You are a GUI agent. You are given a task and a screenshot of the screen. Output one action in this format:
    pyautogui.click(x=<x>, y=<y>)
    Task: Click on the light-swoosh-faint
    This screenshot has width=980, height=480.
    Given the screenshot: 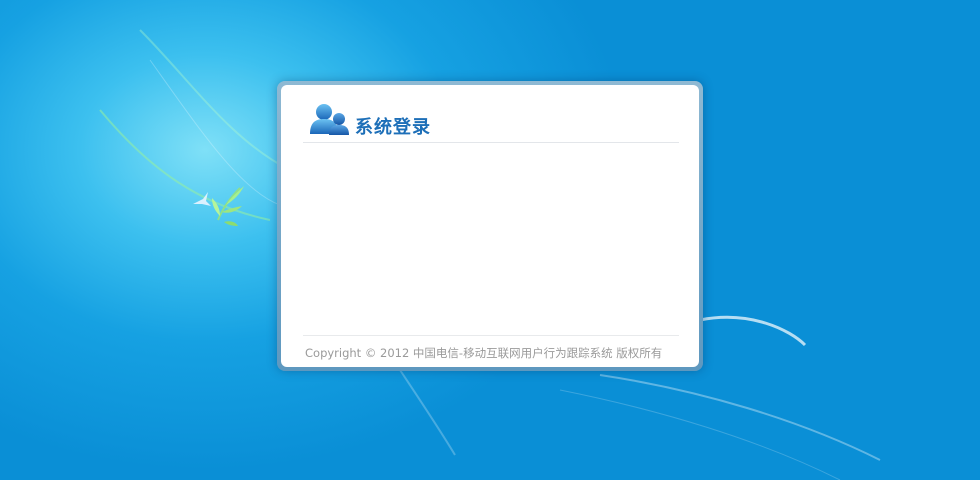 What is the action you would take?
    pyautogui.click(x=215, y=132)
    